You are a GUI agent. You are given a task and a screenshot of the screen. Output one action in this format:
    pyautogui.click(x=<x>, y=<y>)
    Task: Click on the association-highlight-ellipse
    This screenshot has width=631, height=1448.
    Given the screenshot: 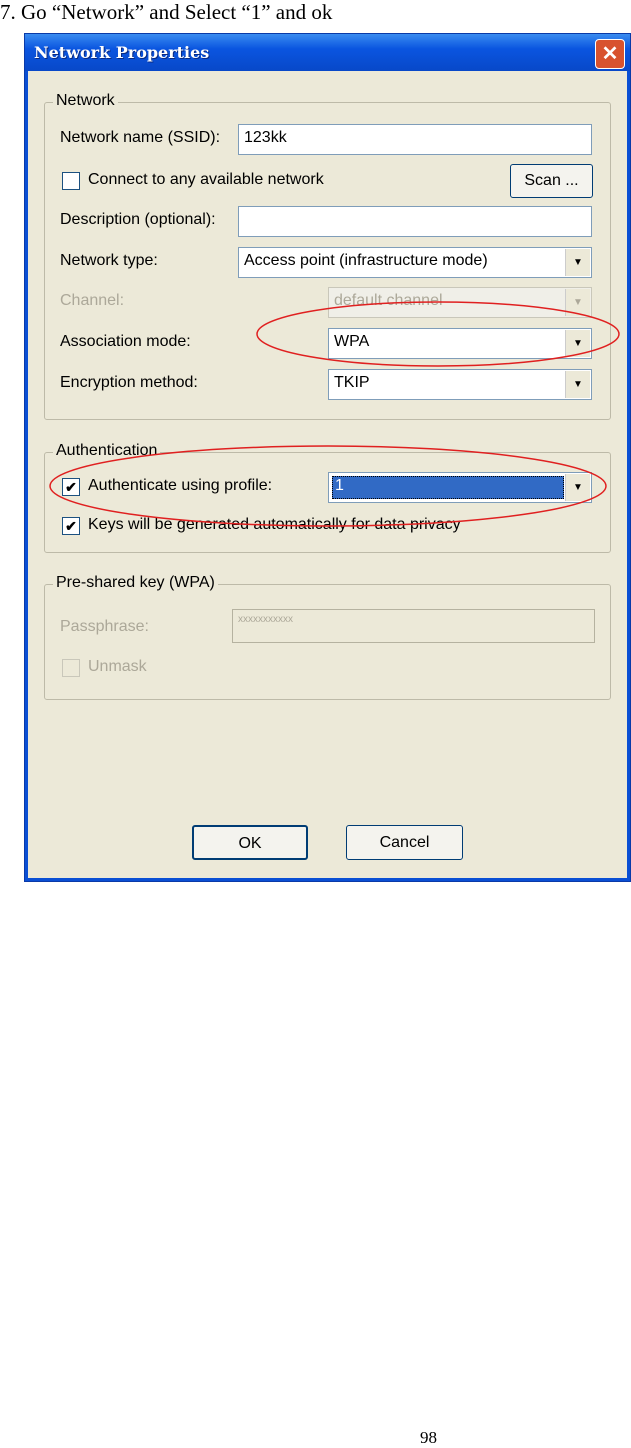 What is the action you would take?
    pyautogui.click(x=438, y=334)
    